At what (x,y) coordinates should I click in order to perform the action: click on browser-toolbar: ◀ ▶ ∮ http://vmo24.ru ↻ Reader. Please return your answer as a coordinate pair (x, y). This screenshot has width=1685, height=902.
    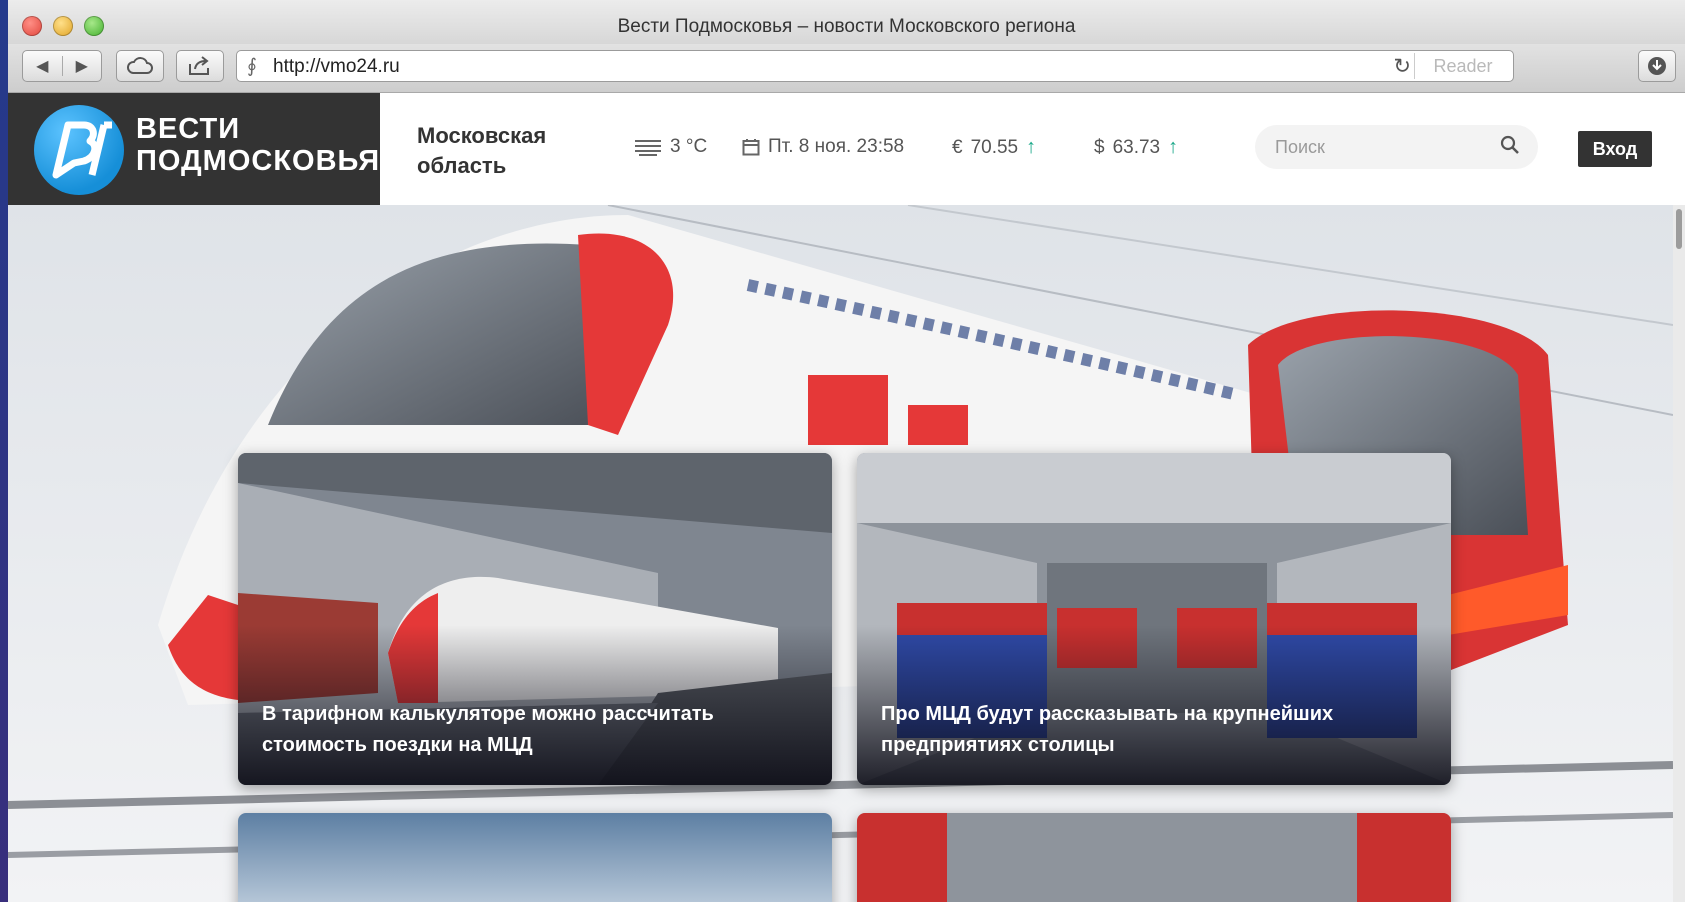
    Looking at the image, I should click on (846, 68).